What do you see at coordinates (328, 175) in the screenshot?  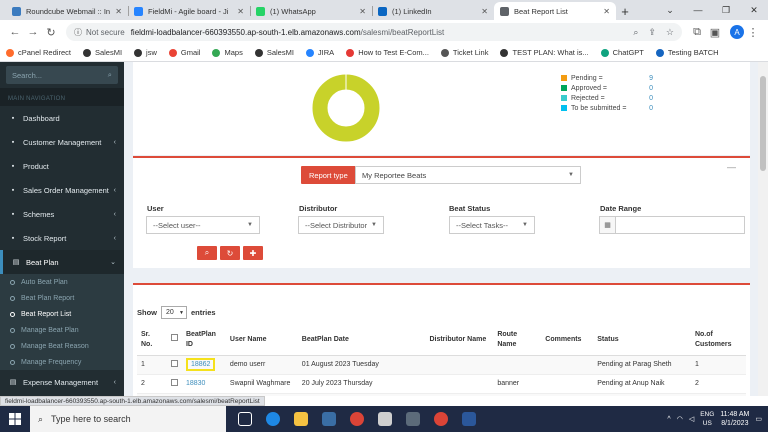 I see `report-type-button: Report type` at bounding box center [328, 175].